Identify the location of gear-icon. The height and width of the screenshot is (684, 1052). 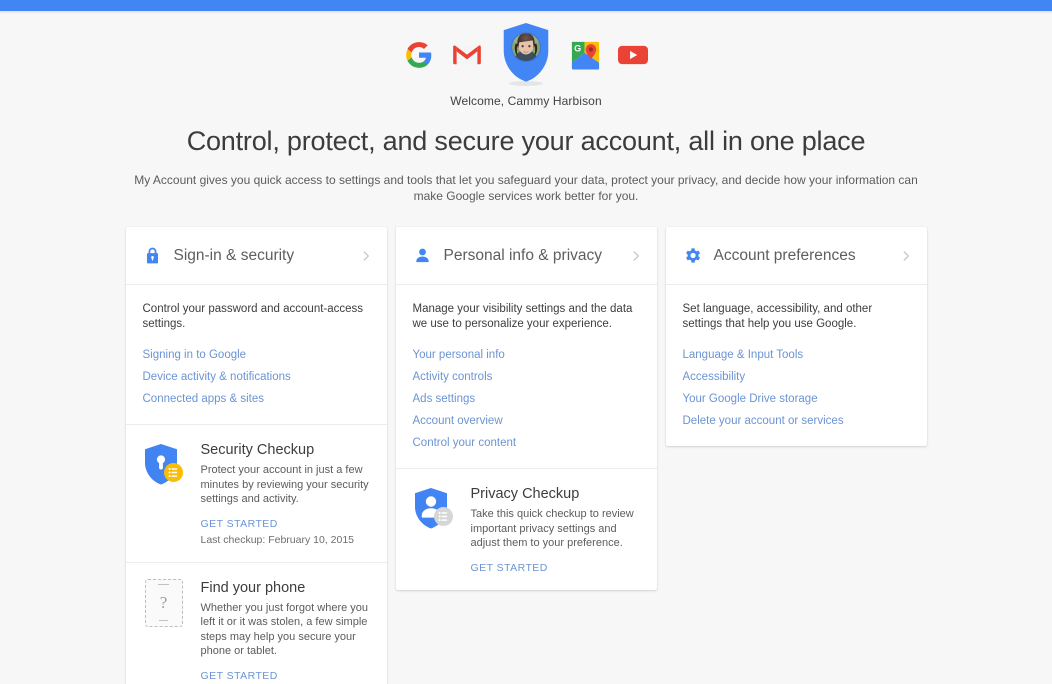
(692, 255).